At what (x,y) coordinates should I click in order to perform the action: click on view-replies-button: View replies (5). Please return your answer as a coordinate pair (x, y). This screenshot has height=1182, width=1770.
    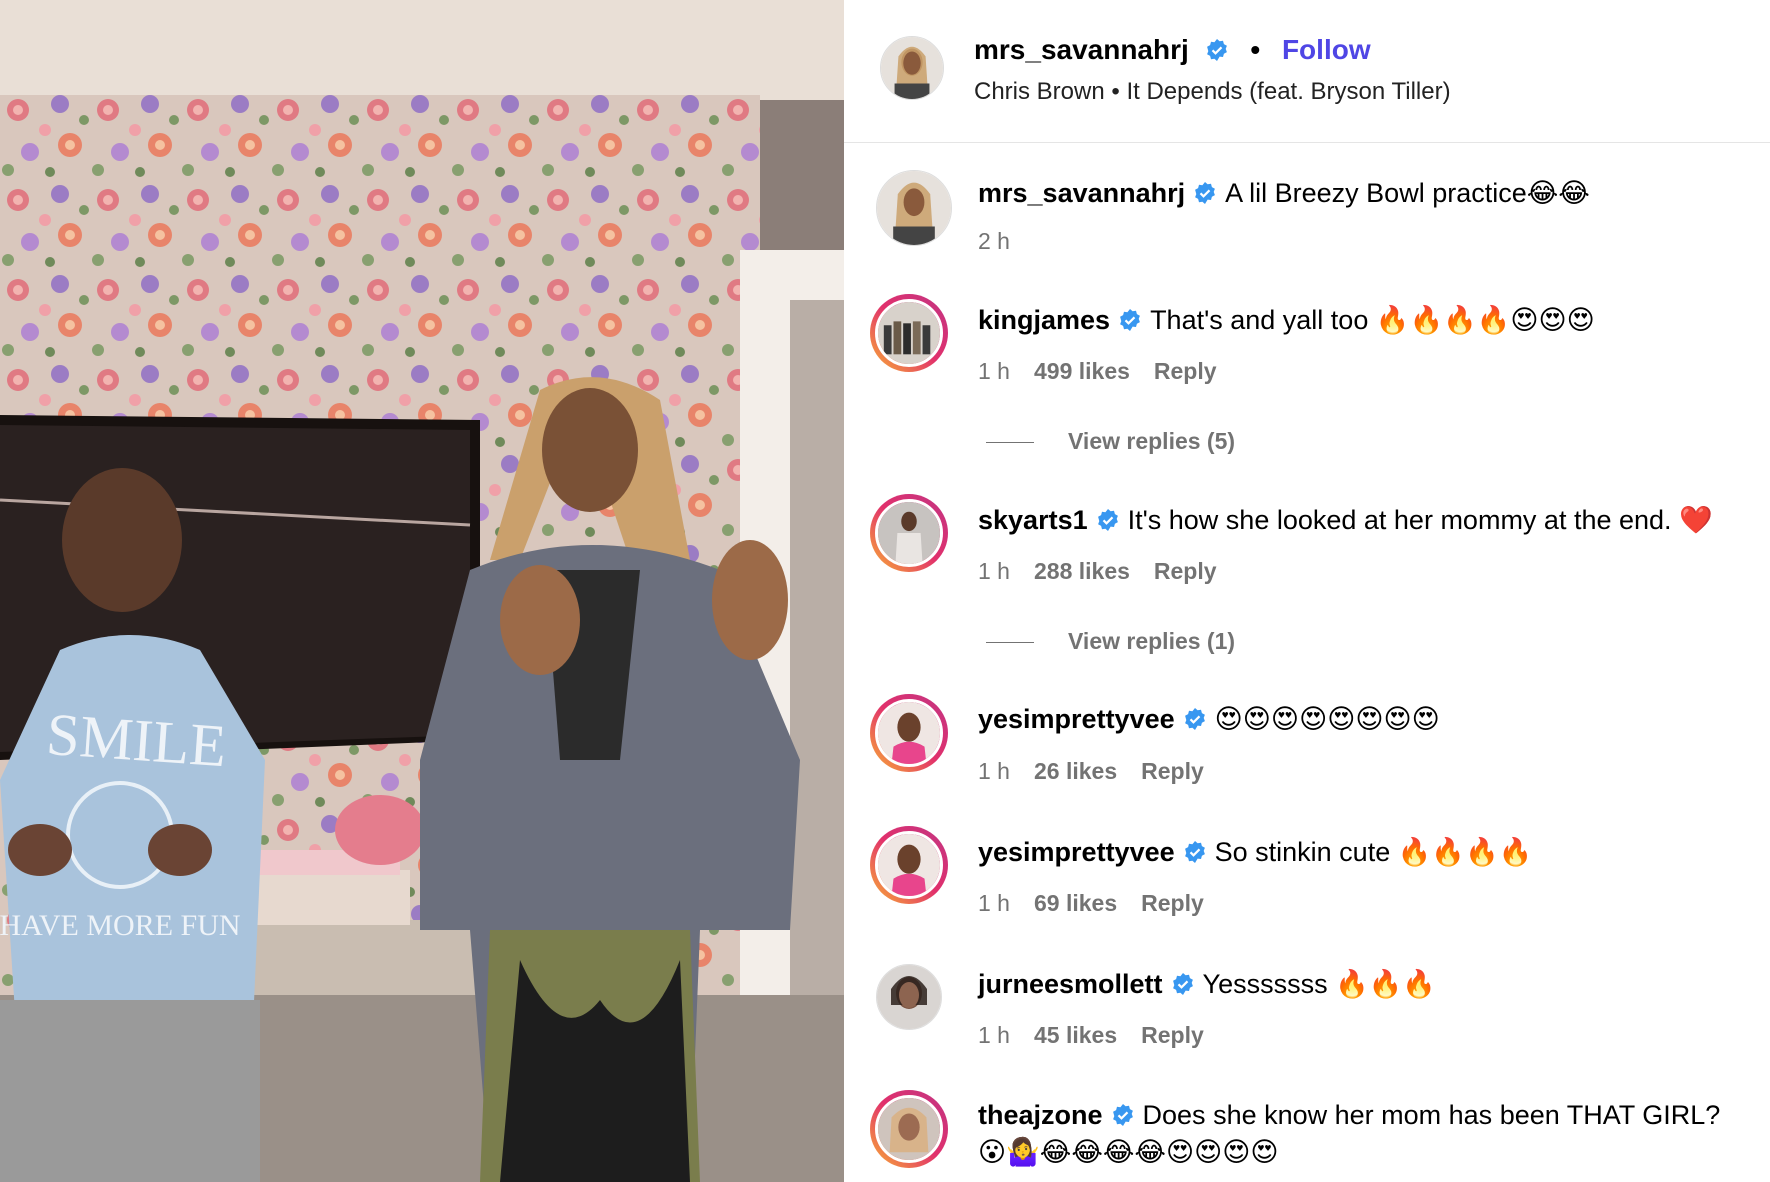
    Looking at the image, I should click on (1110, 441).